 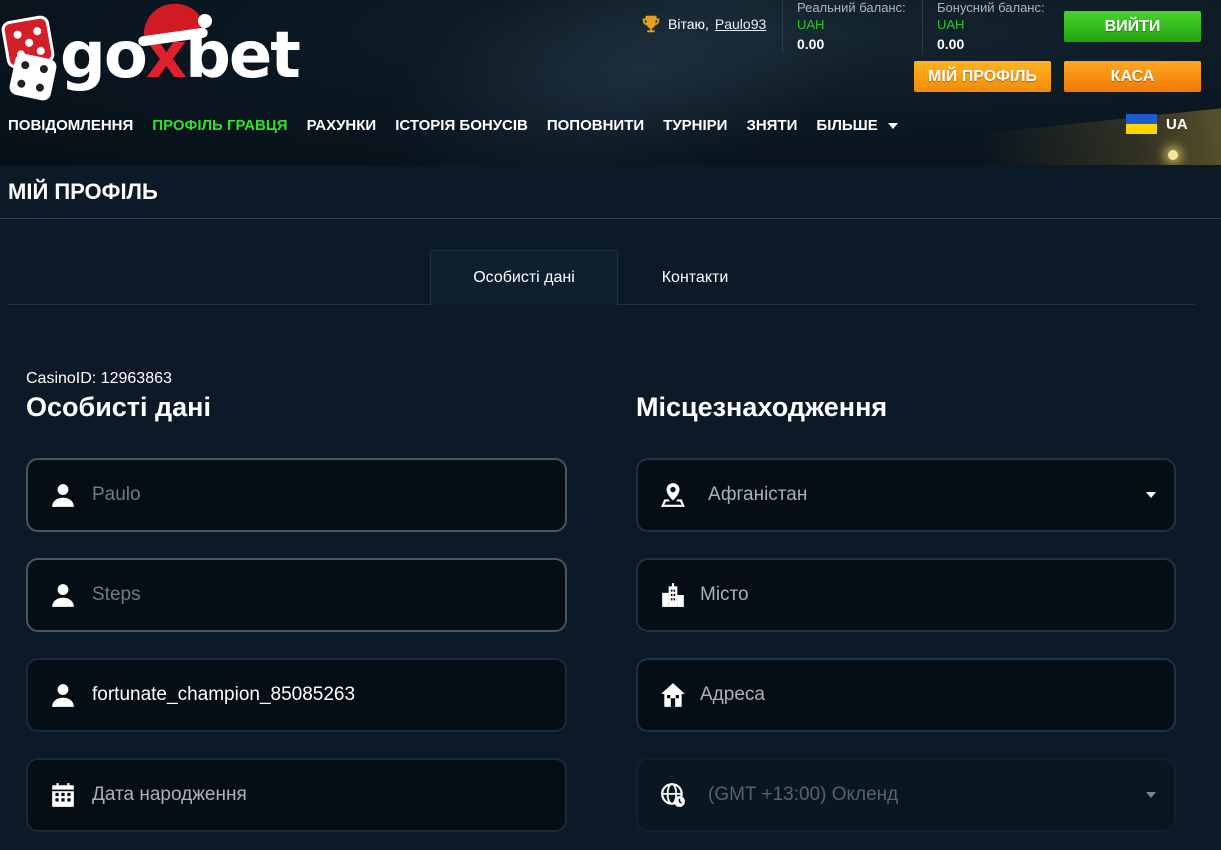 I want to click on birthdate-placeholder: Дата народження, so click(x=169, y=794).